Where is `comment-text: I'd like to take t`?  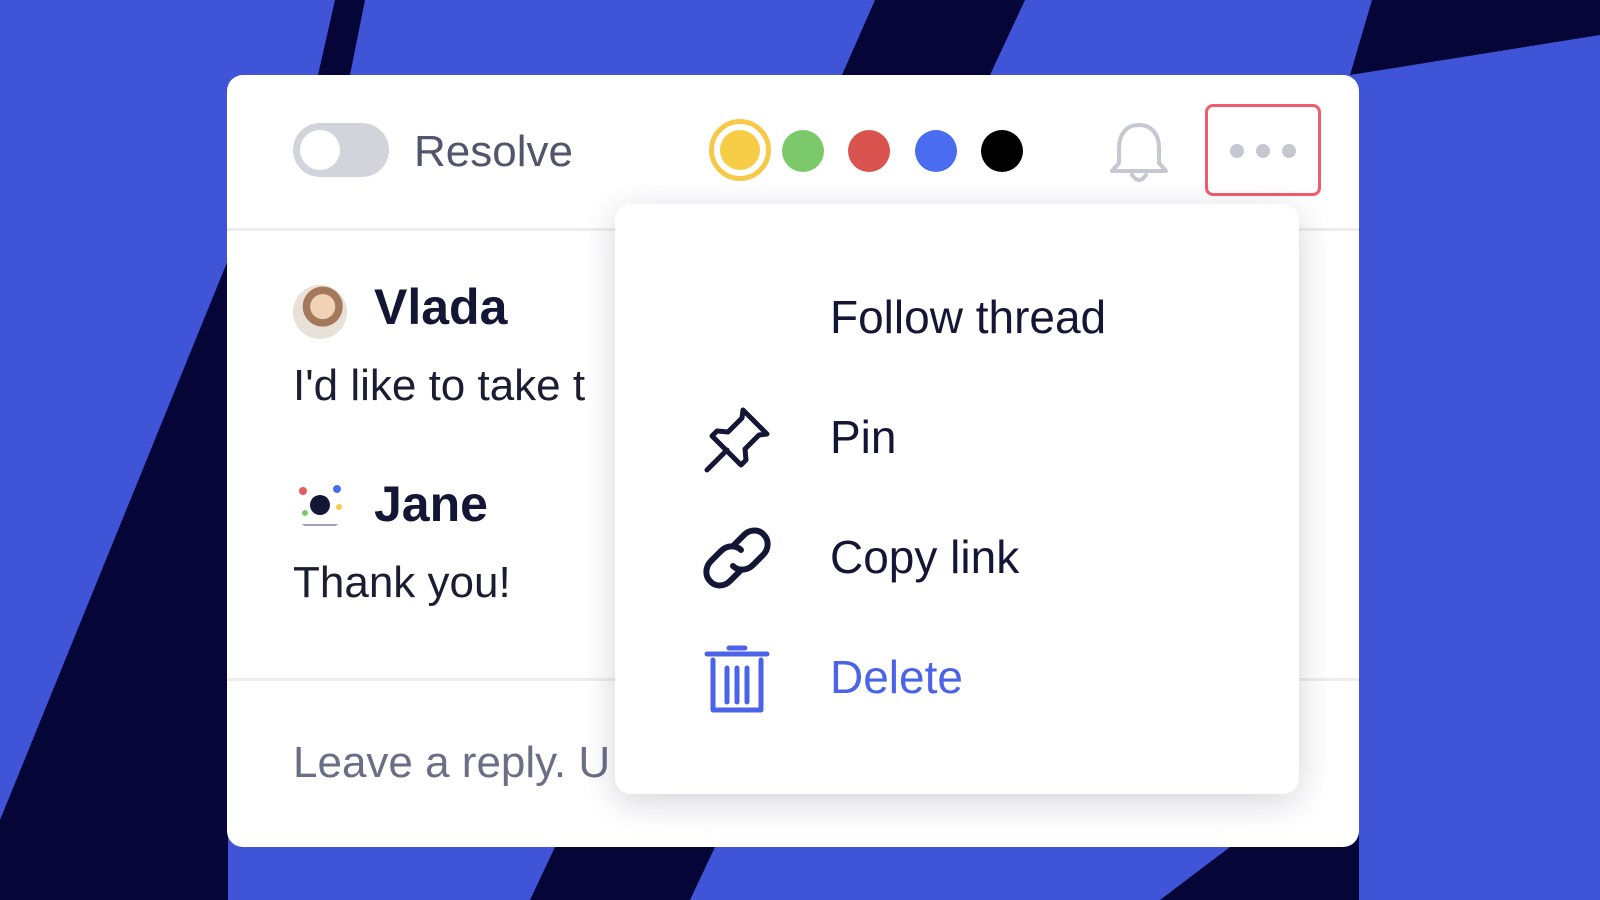
comment-text: I'd like to take t is located at coordinates (439, 385).